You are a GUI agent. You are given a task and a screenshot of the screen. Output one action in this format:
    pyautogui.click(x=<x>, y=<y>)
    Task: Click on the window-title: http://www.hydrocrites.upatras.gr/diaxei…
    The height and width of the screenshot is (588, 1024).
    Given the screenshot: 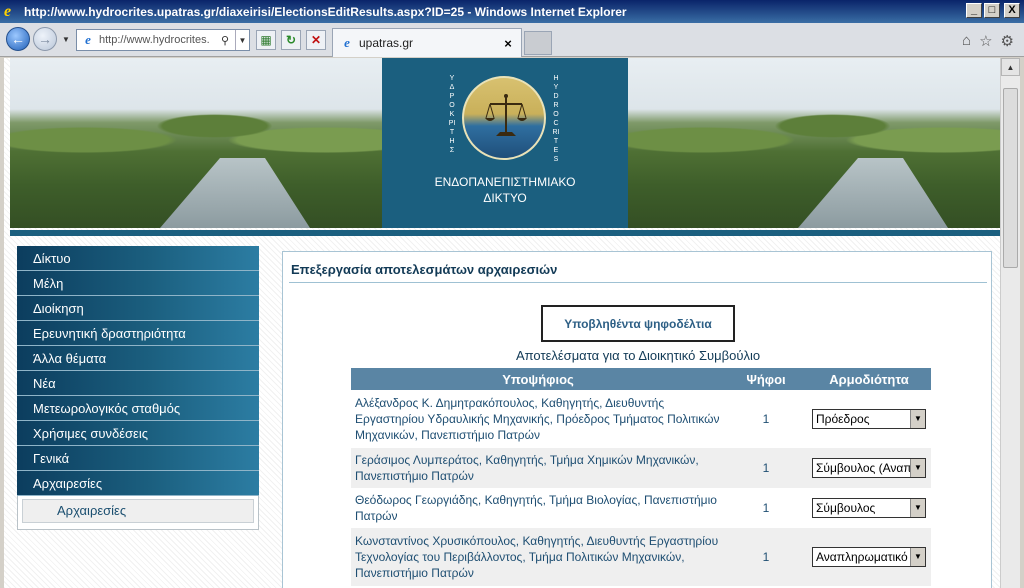 What is the action you would take?
    pyautogui.click(x=325, y=11)
    